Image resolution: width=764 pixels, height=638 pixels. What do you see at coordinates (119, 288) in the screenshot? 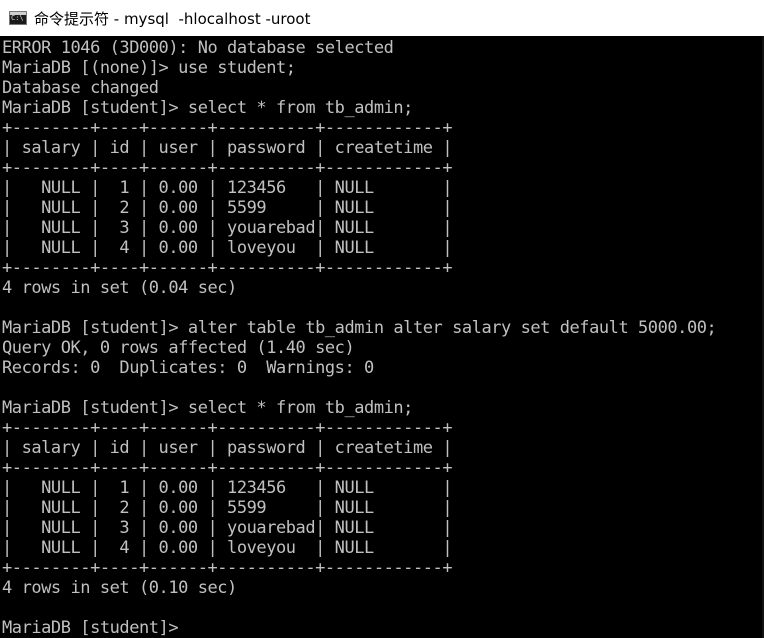
I see `console-line: 4 rows in set (0.04 sec)` at bounding box center [119, 288].